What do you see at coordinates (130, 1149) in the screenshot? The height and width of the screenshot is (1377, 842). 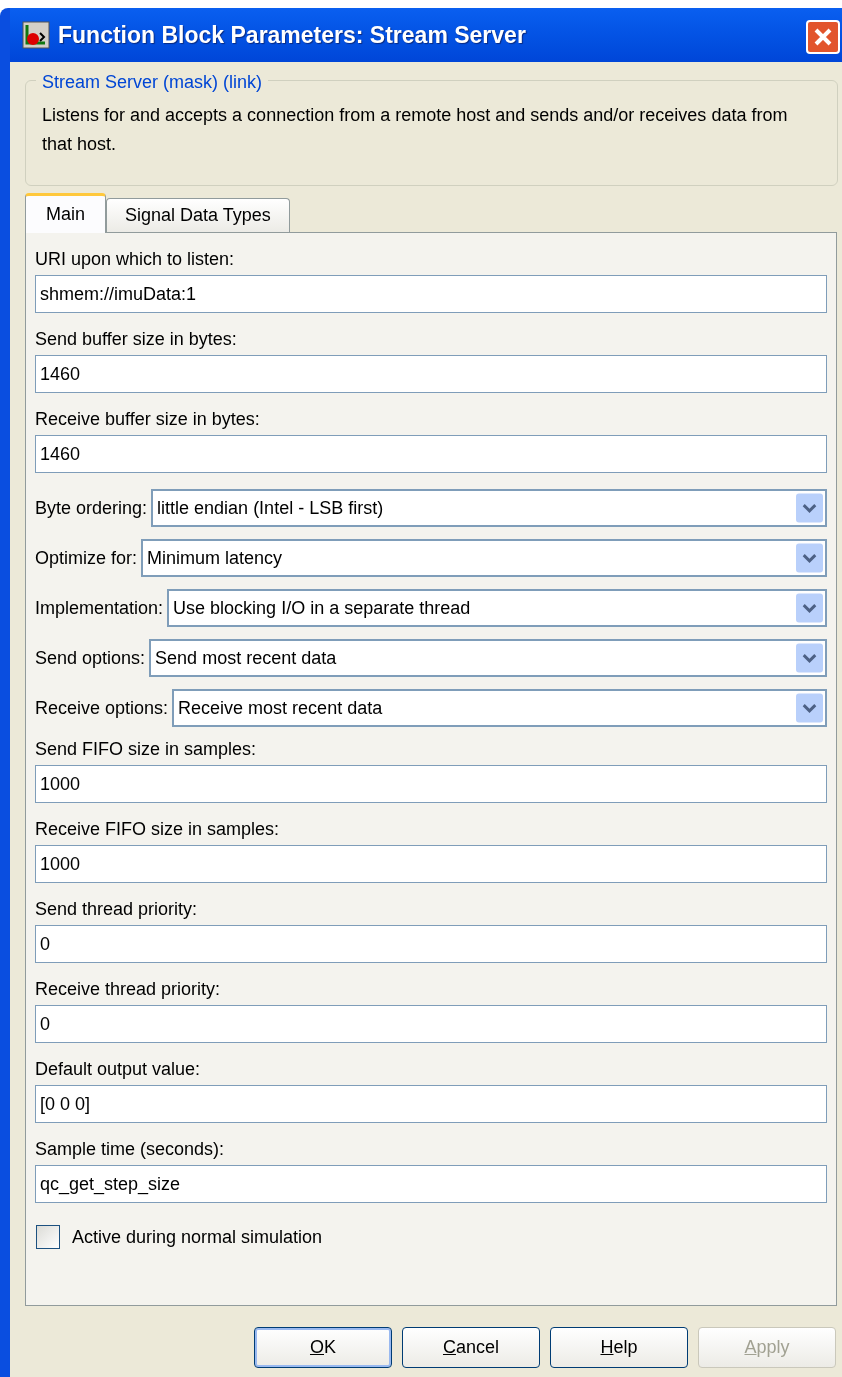 I see `field-label: Sample time (seconds):` at bounding box center [130, 1149].